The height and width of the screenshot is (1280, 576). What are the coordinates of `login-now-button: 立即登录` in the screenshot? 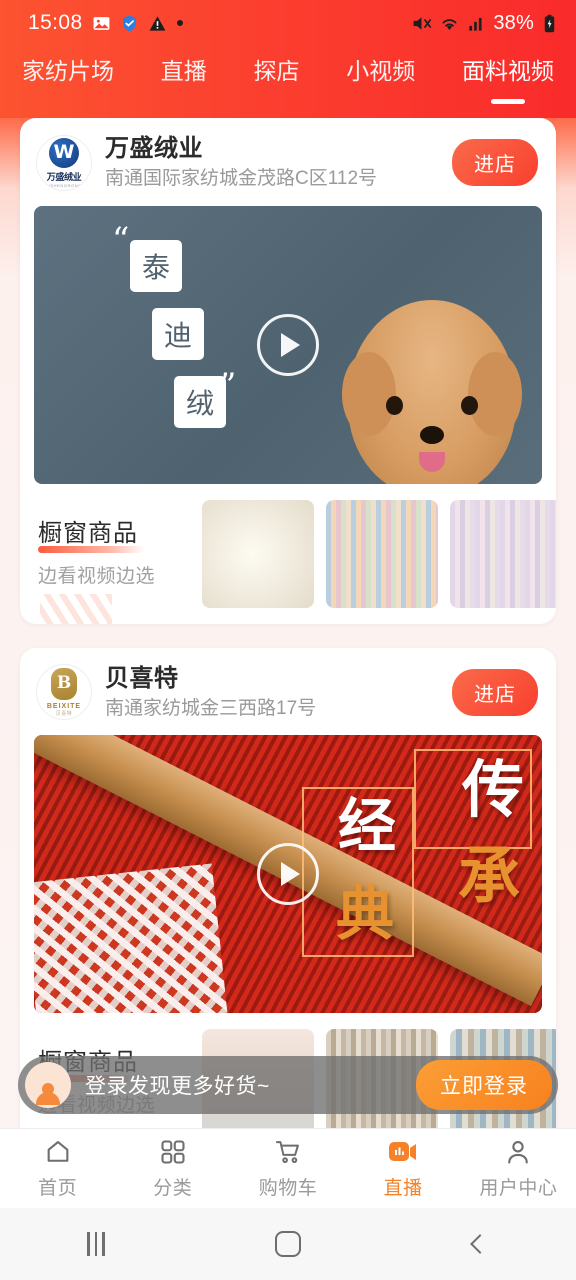 It's located at (484, 1085).